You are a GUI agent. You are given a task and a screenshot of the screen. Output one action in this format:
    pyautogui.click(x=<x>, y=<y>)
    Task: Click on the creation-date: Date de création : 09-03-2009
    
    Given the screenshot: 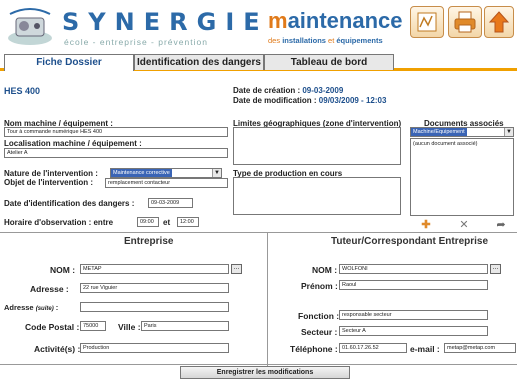 What is the action you would take?
    pyautogui.click(x=288, y=90)
    